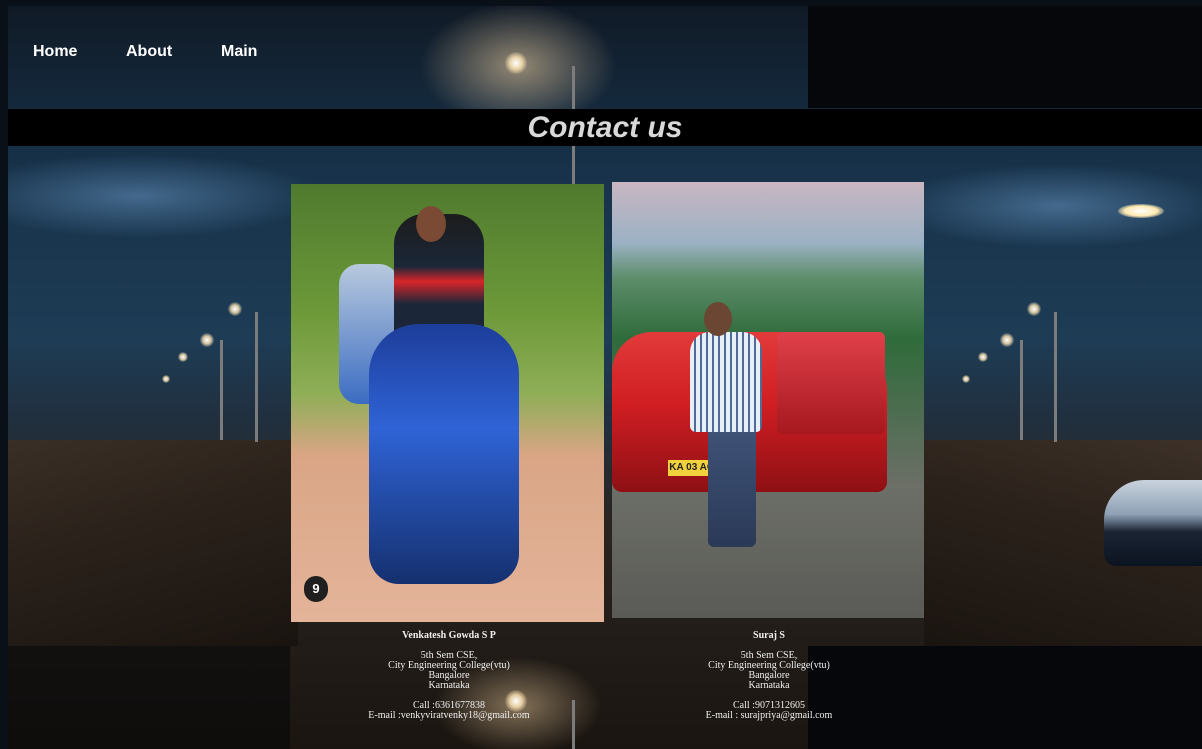 This screenshot has height=749, width=1202. What do you see at coordinates (239, 52) in the screenshot?
I see `nav-main-link: Main` at bounding box center [239, 52].